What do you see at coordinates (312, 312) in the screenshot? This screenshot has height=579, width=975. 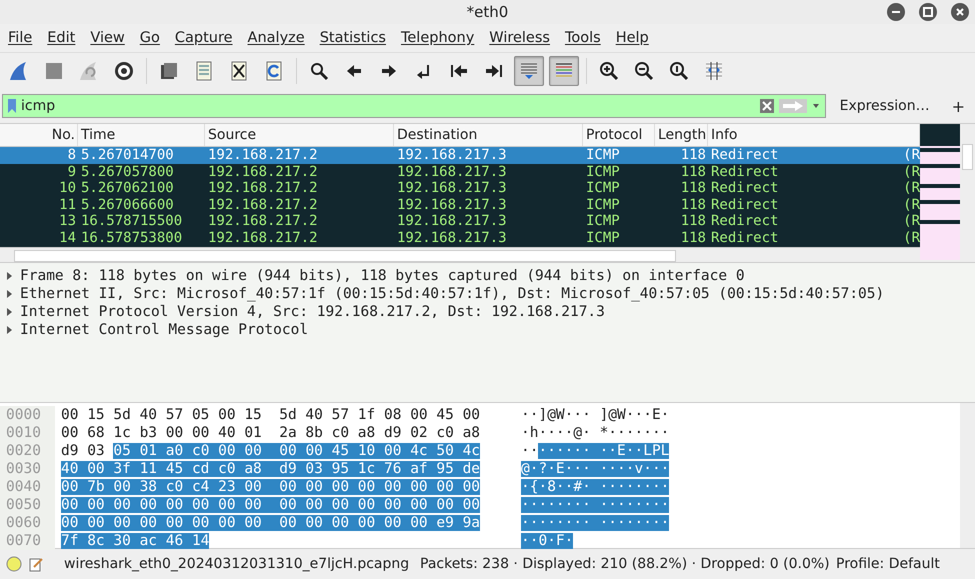 I see `detail-row: Internet Protocol Version 4, Src: 192.168.217.2, Dst: 192.168.217.3` at bounding box center [312, 312].